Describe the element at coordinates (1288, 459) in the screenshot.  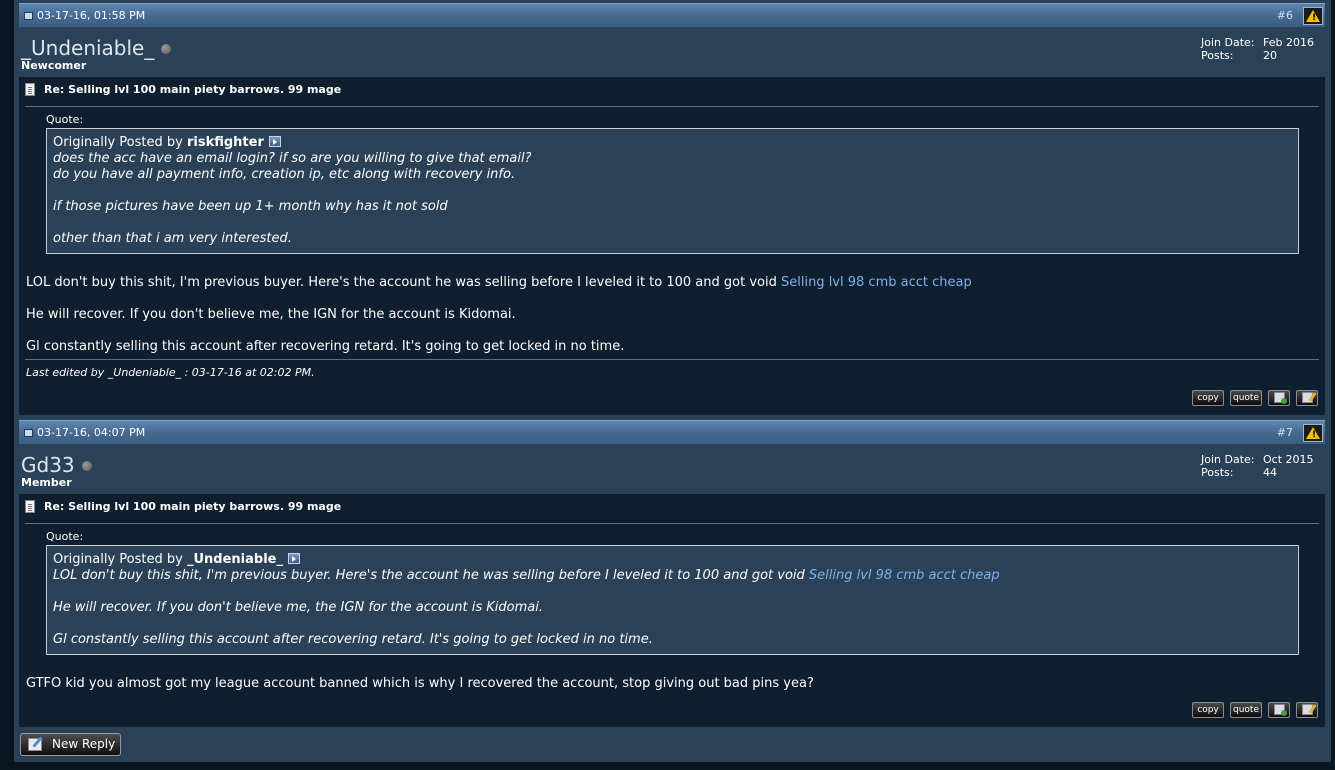
I see `join-date-value: Oct 2015` at that location.